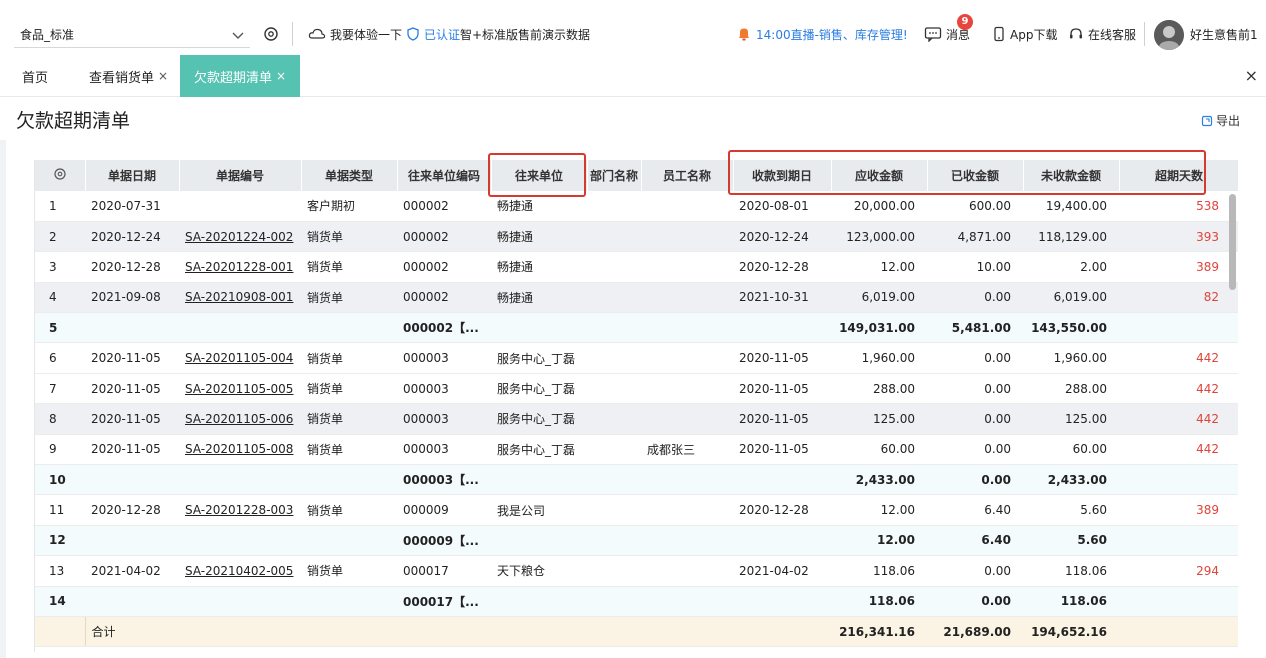 The height and width of the screenshot is (658, 1266). I want to click on export-button: 导出, so click(1220, 120).